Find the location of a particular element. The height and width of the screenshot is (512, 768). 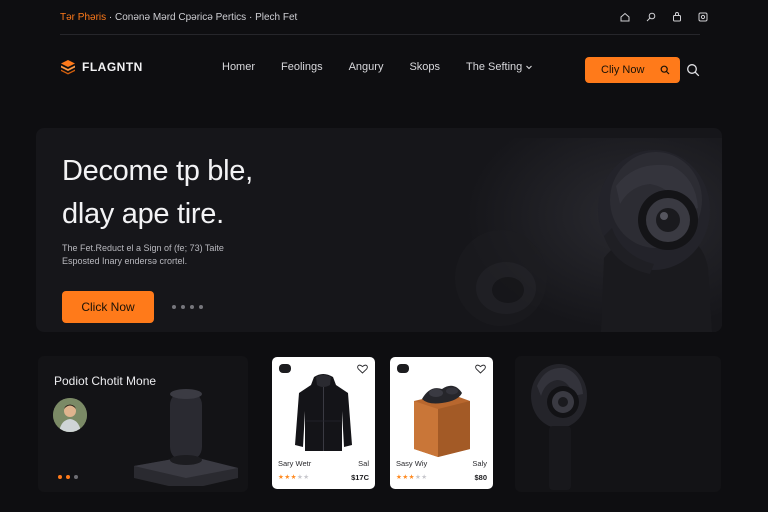

nav-item-home: Homer is located at coordinates (238, 67).